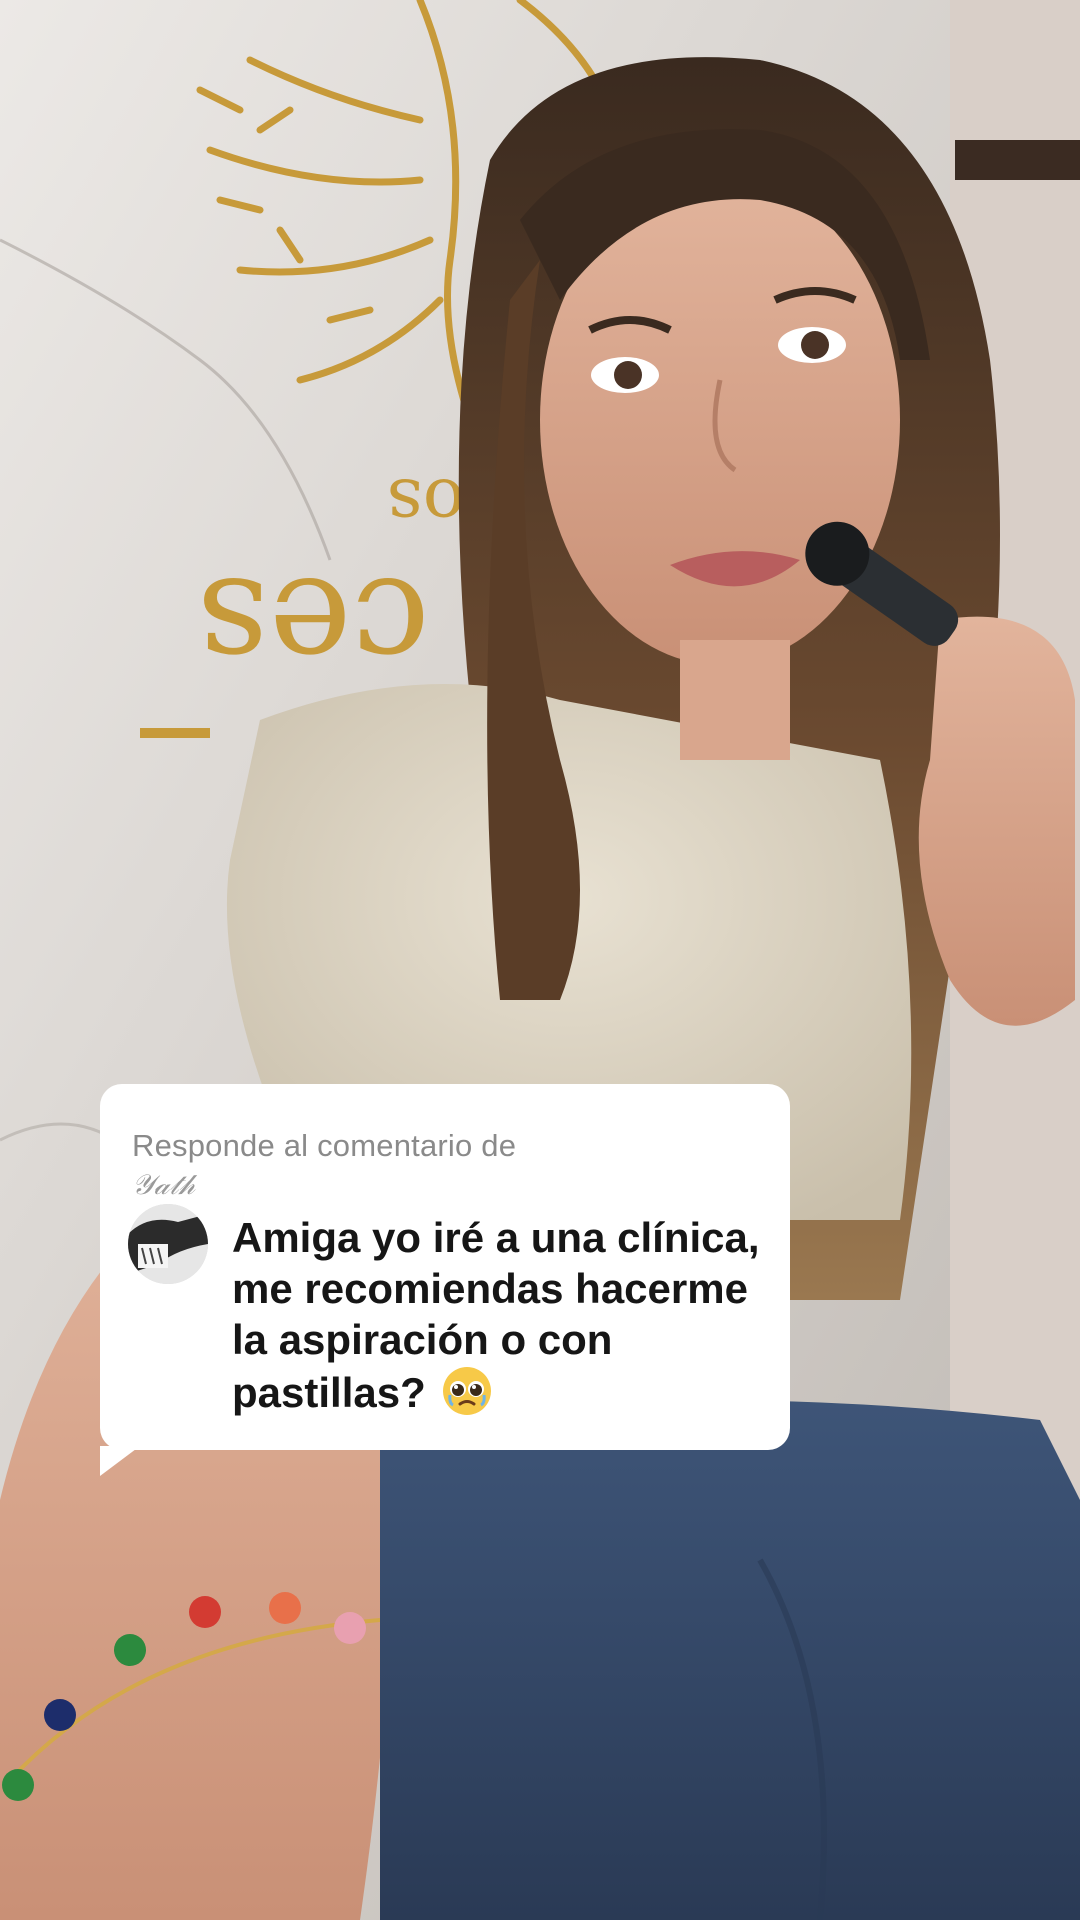  What do you see at coordinates (324, 1145) in the screenshot?
I see `reply-header: Responde al comentario de` at bounding box center [324, 1145].